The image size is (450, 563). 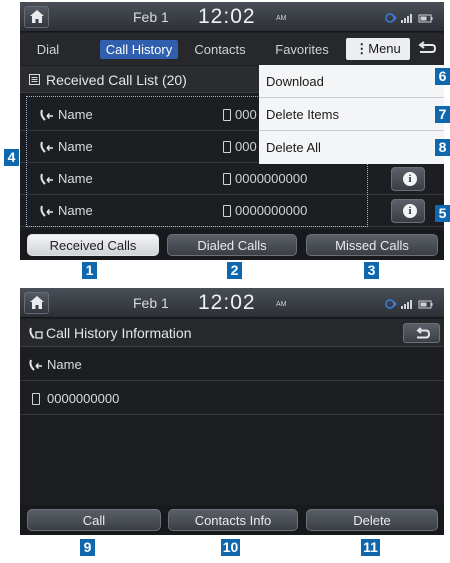 I want to click on menu-item-delete-items: Delete Items, so click(x=351, y=114).